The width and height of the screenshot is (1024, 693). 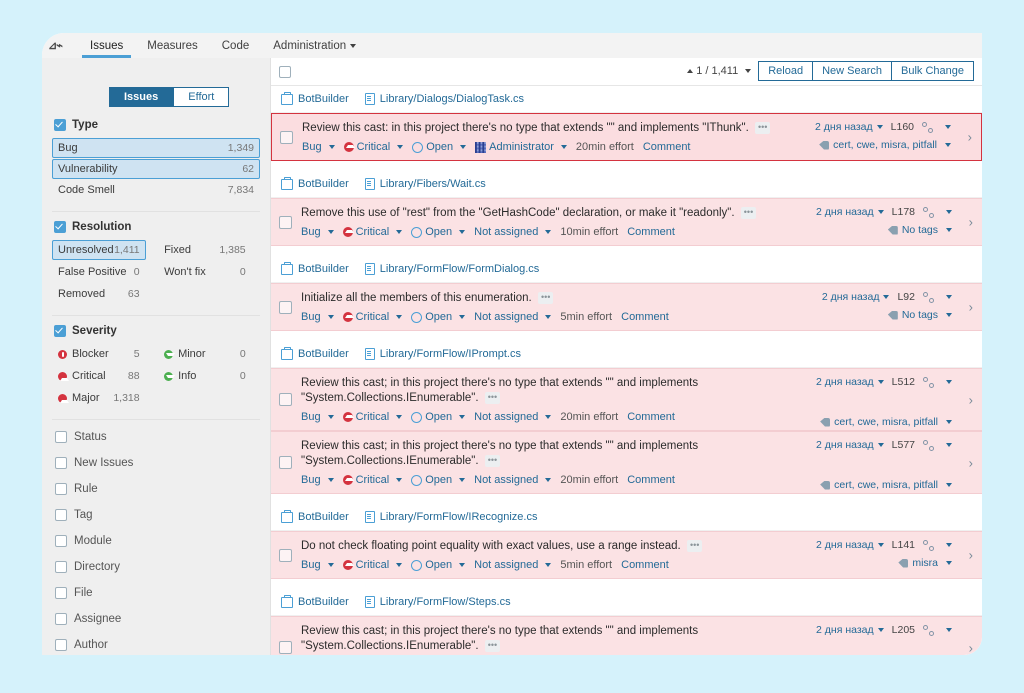 I want to click on file-path-chip: Library/FormFlow/IRecognize.cs, so click(x=450, y=517).